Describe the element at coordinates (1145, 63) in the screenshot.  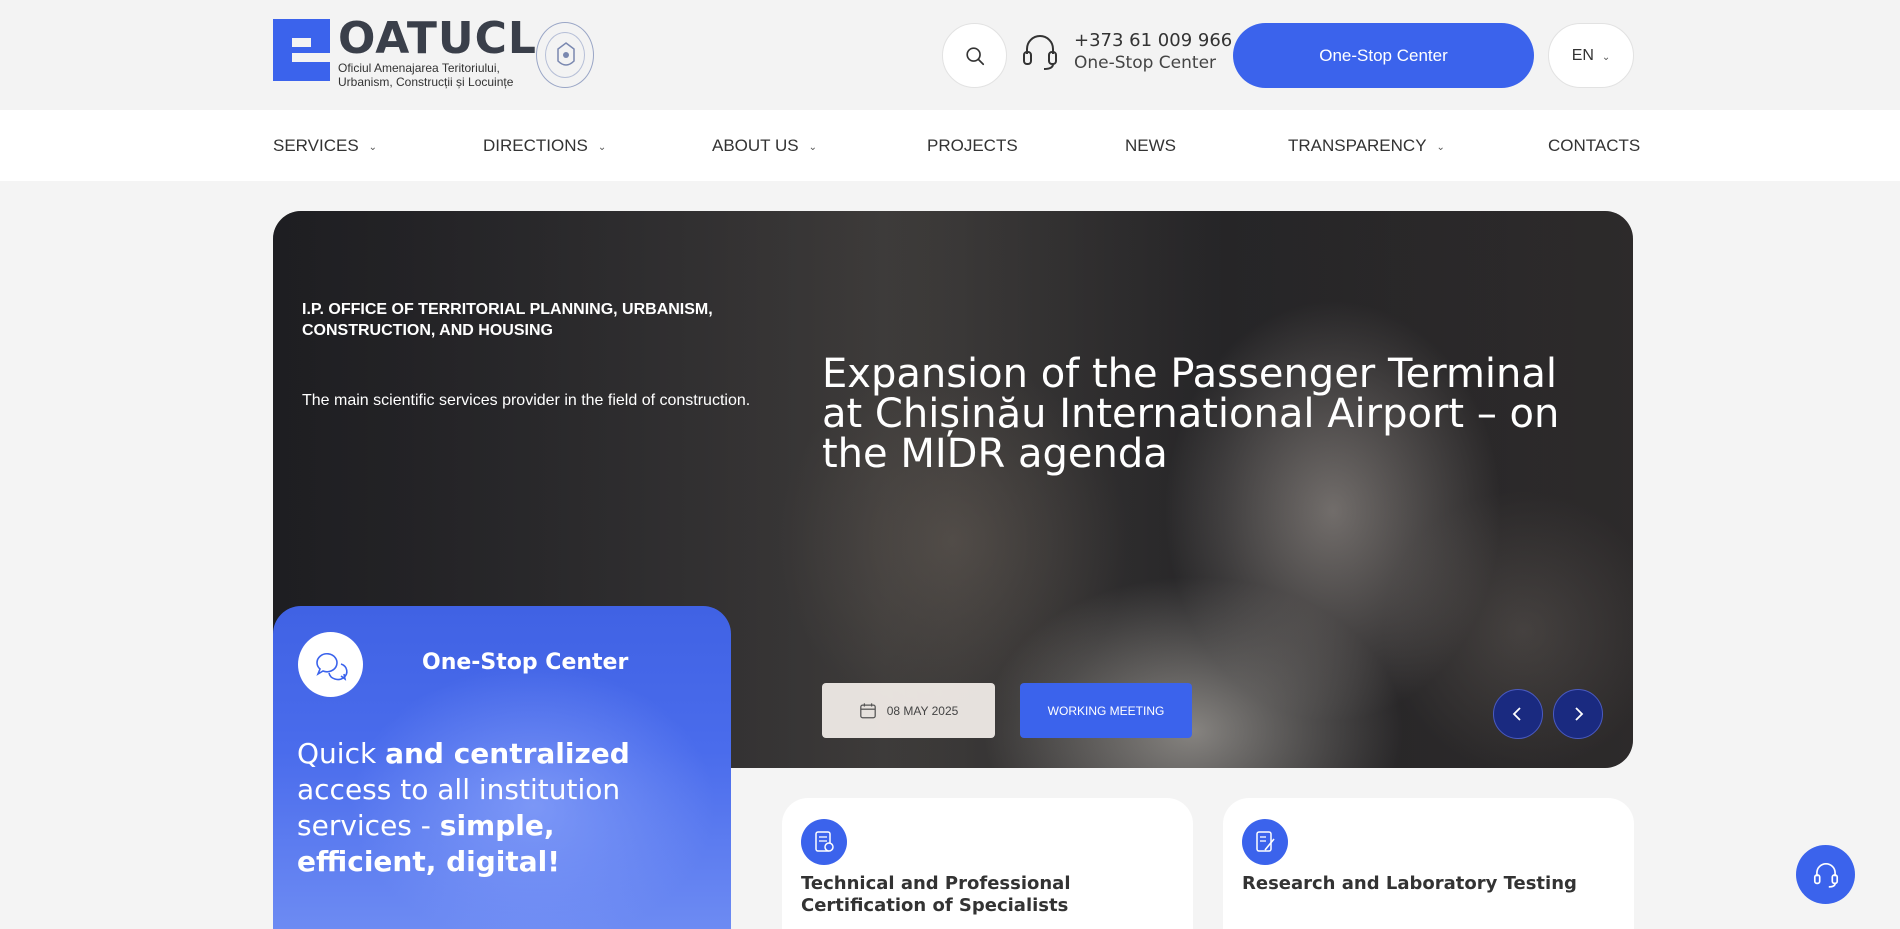
I see `phone-label: One-Stop Center` at that location.